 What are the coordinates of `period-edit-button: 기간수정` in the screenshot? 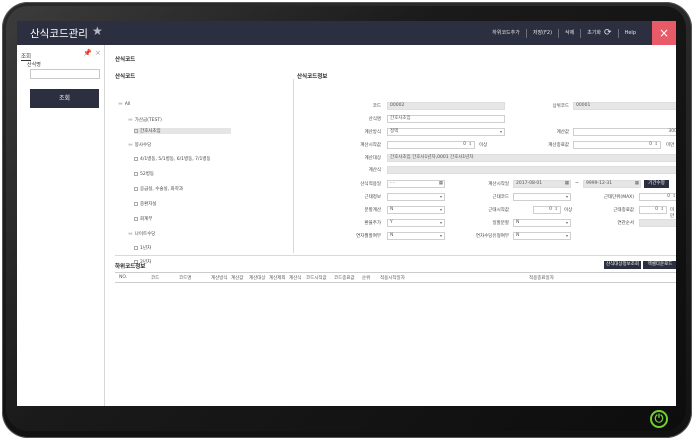 It's located at (656, 184).